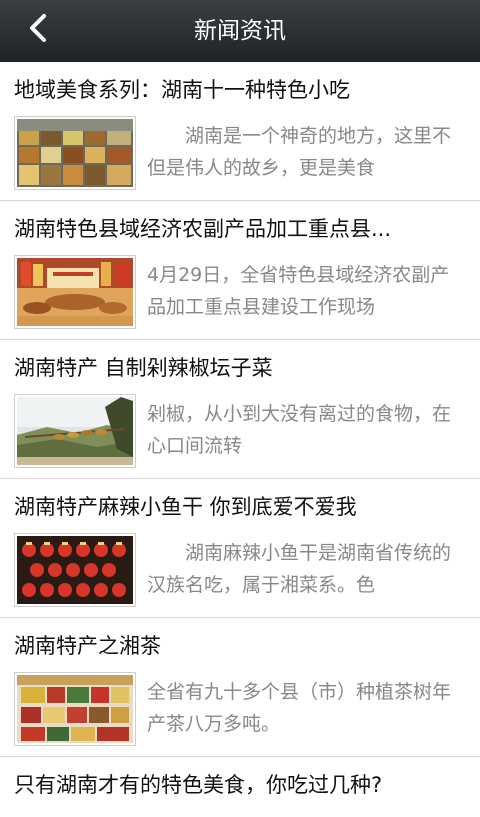  What do you see at coordinates (299, 708) in the screenshot?
I see `news-summary: 全省有九十多个县（市）种植茶树年产茶八万多吨。` at bounding box center [299, 708].